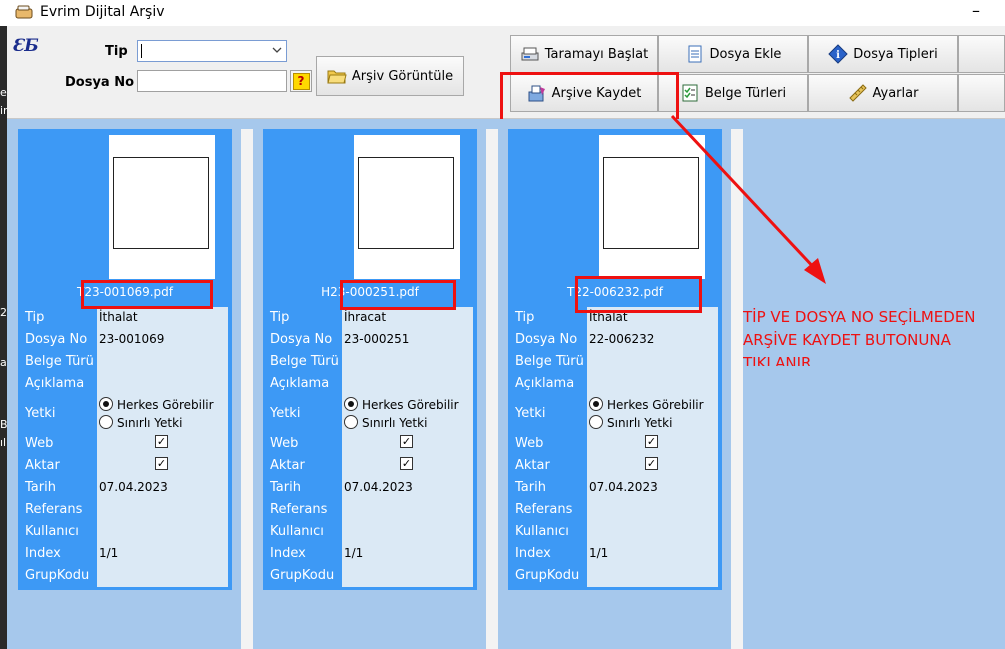  Describe the element at coordinates (285, 487) in the screenshot. I see `field-label-tarih: Tarih` at that location.